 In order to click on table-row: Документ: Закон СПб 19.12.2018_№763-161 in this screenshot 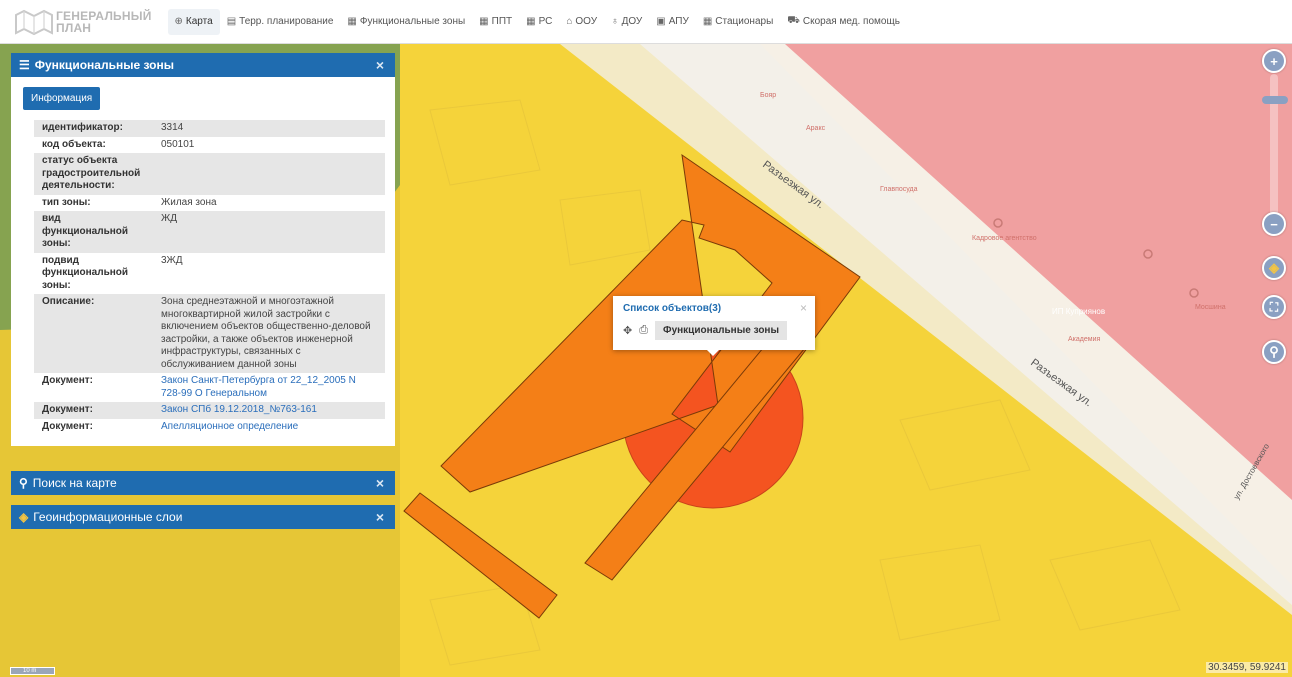, I will do `click(209, 410)`.